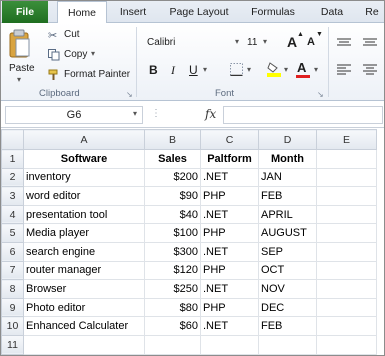 The width and height of the screenshot is (385, 356). What do you see at coordinates (346, 139) in the screenshot?
I see `column-header-e: E` at bounding box center [346, 139].